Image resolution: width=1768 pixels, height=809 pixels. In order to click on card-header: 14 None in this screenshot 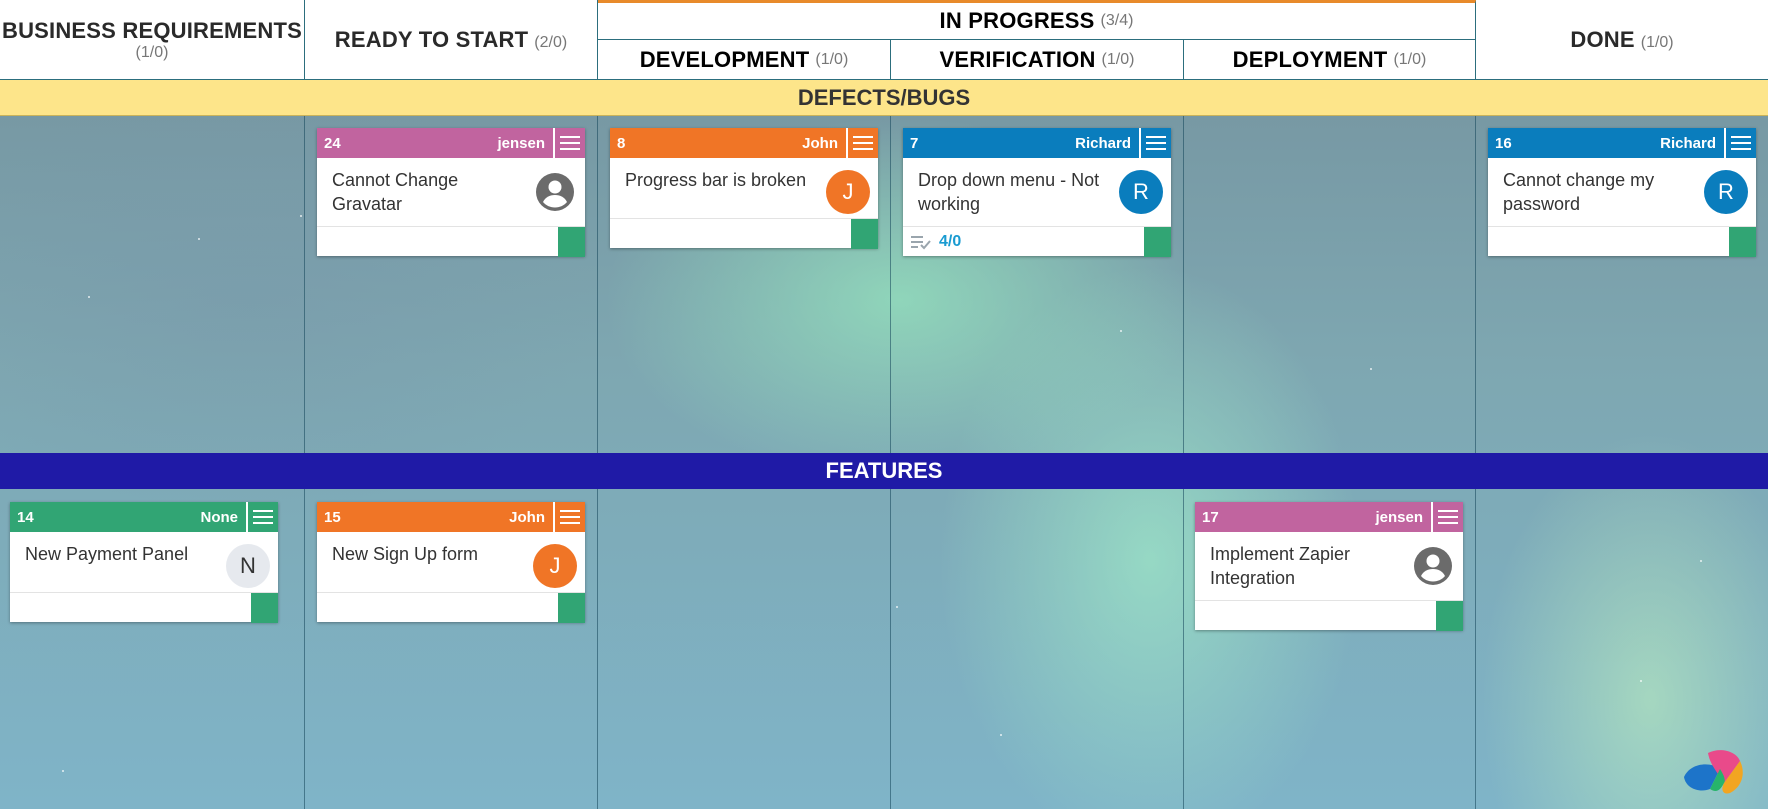, I will do `click(144, 517)`.